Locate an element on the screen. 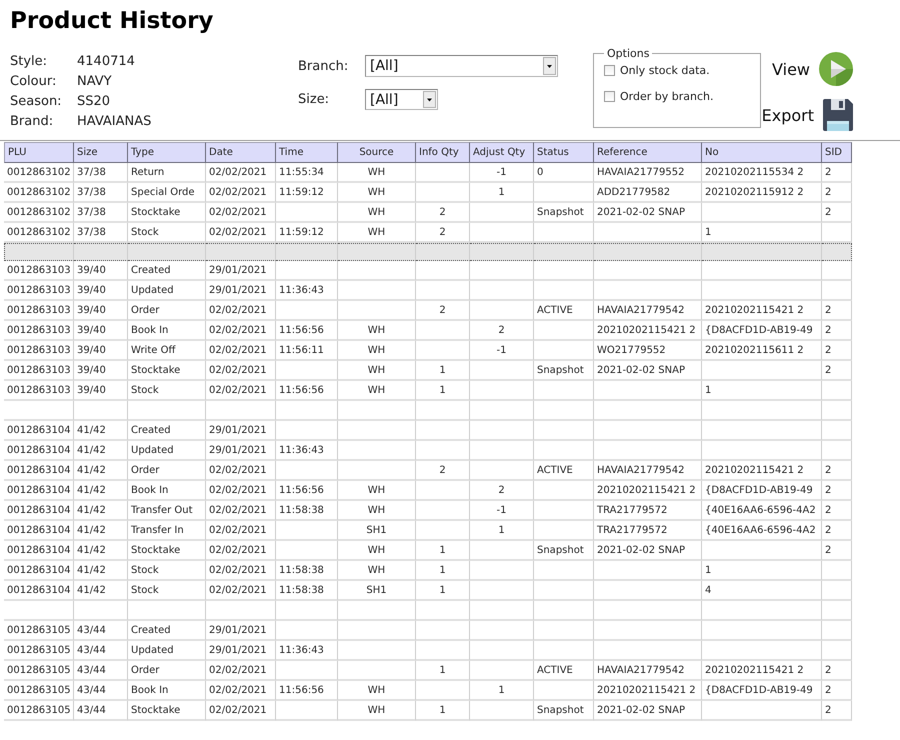 This screenshot has width=900, height=740. table-cell: Stocktake is located at coordinates (167, 711).